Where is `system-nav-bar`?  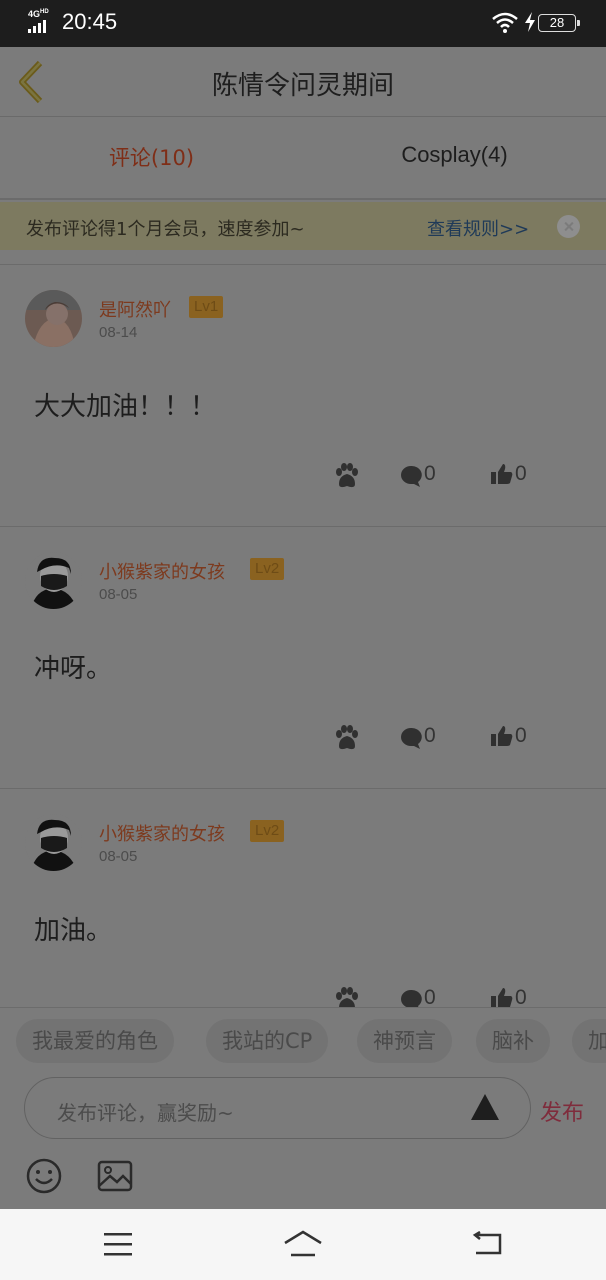
system-nav-bar is located at coordinates (303, 1244).